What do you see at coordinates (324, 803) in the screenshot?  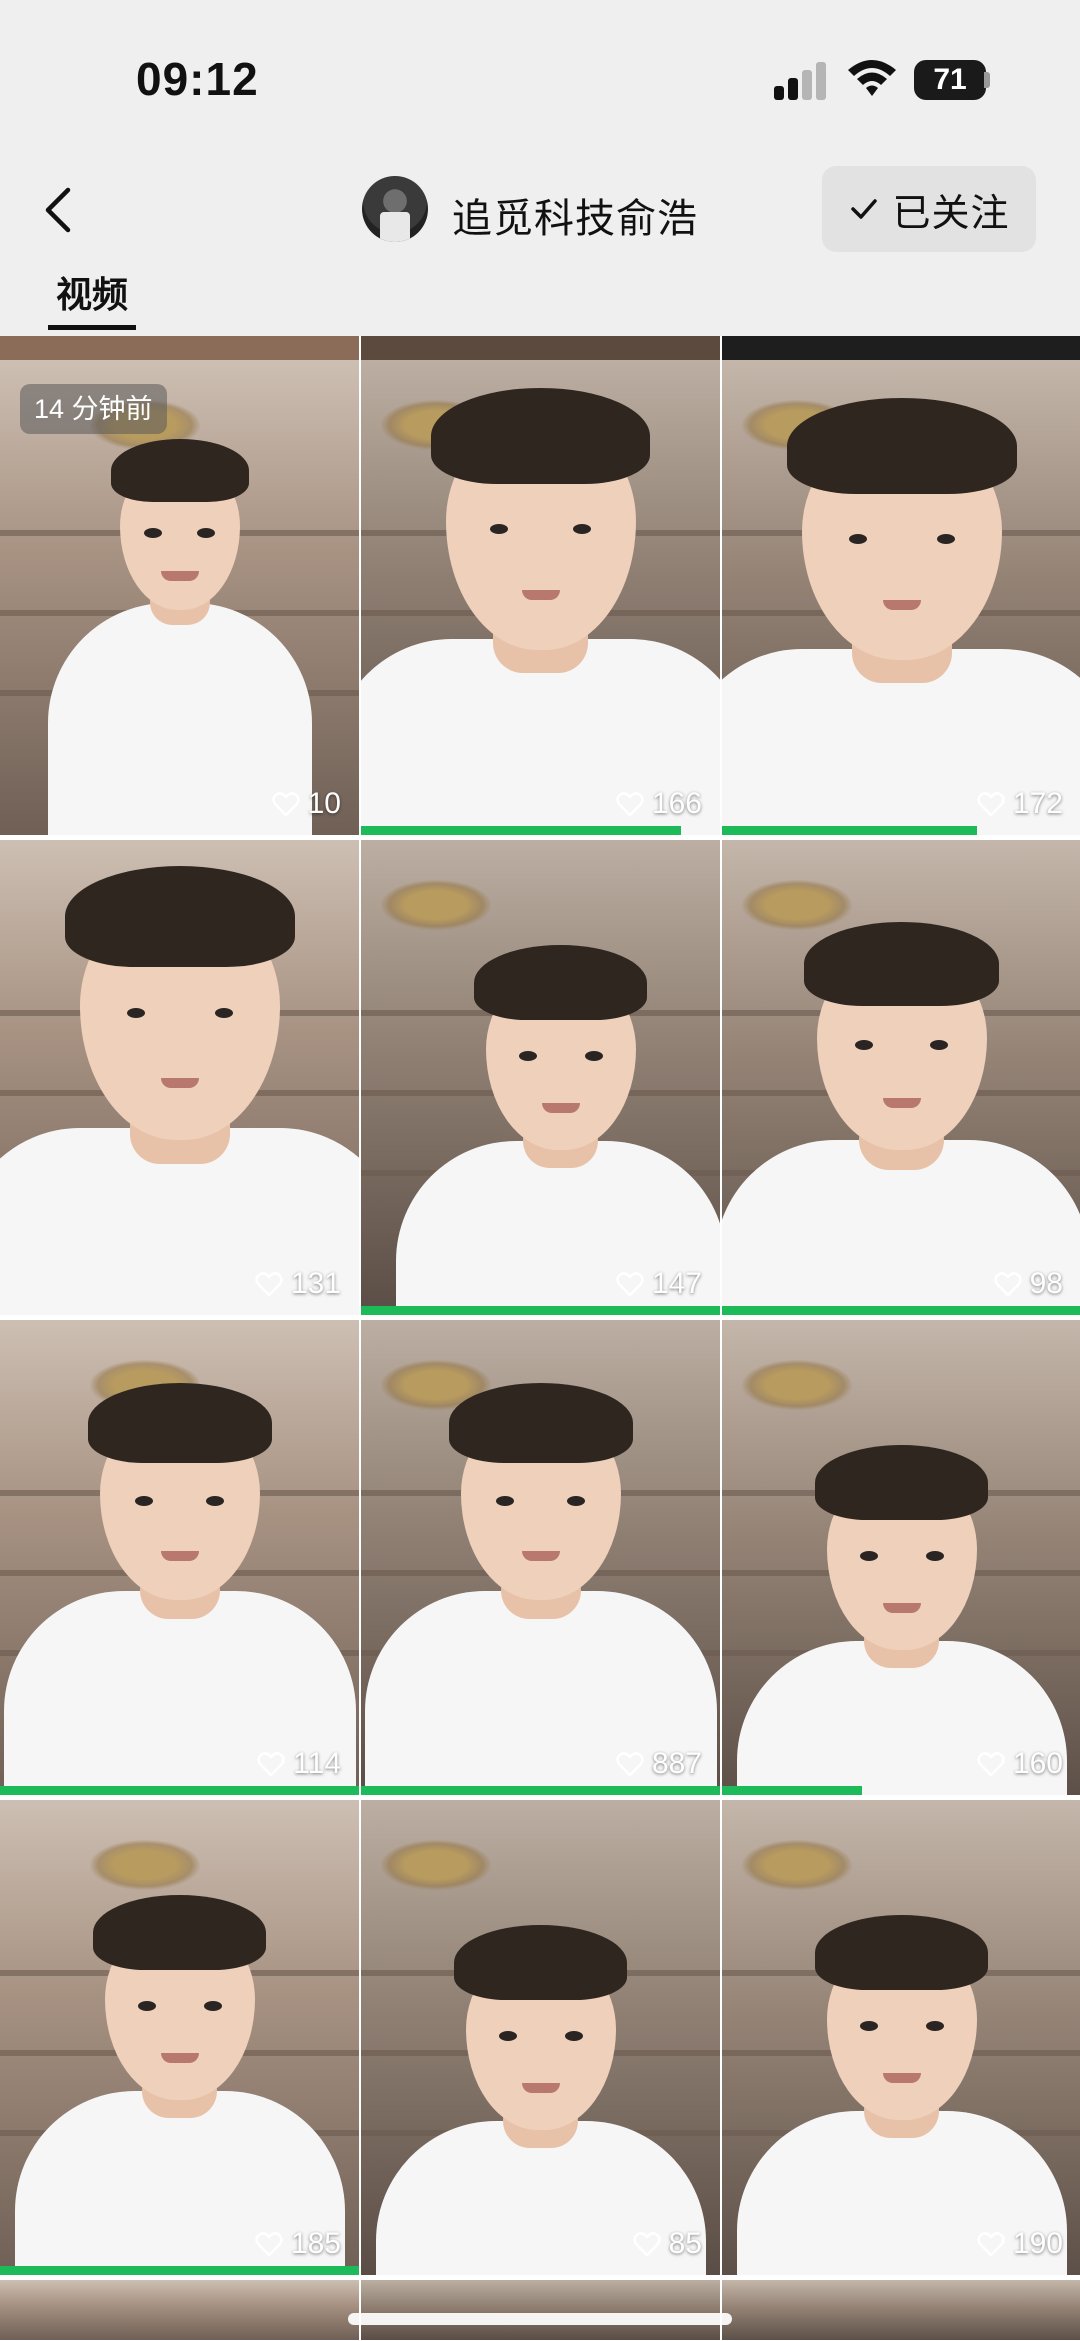 I see `like-count-value: 10` at bounding box center [324, 803].